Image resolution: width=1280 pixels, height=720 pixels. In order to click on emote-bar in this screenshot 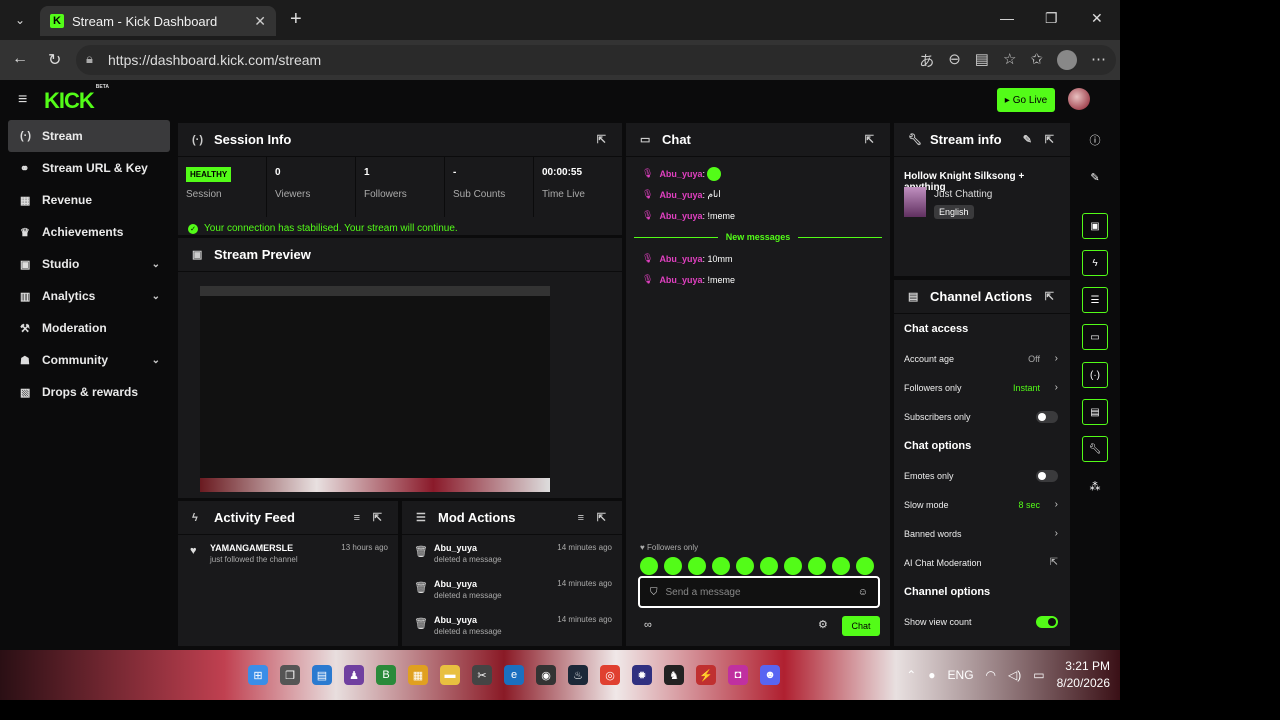, I will do `click(760, 566)`.